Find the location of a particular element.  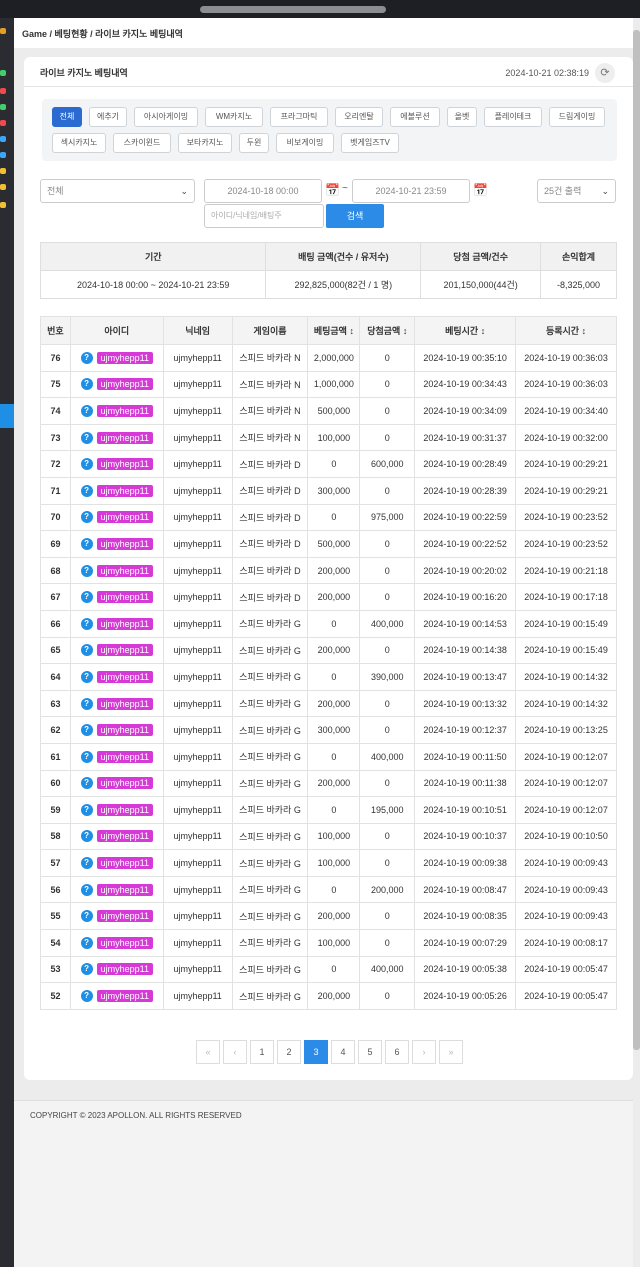

date-to-input: 2024-10-21 23:59 is located at coordinates (411, 191).